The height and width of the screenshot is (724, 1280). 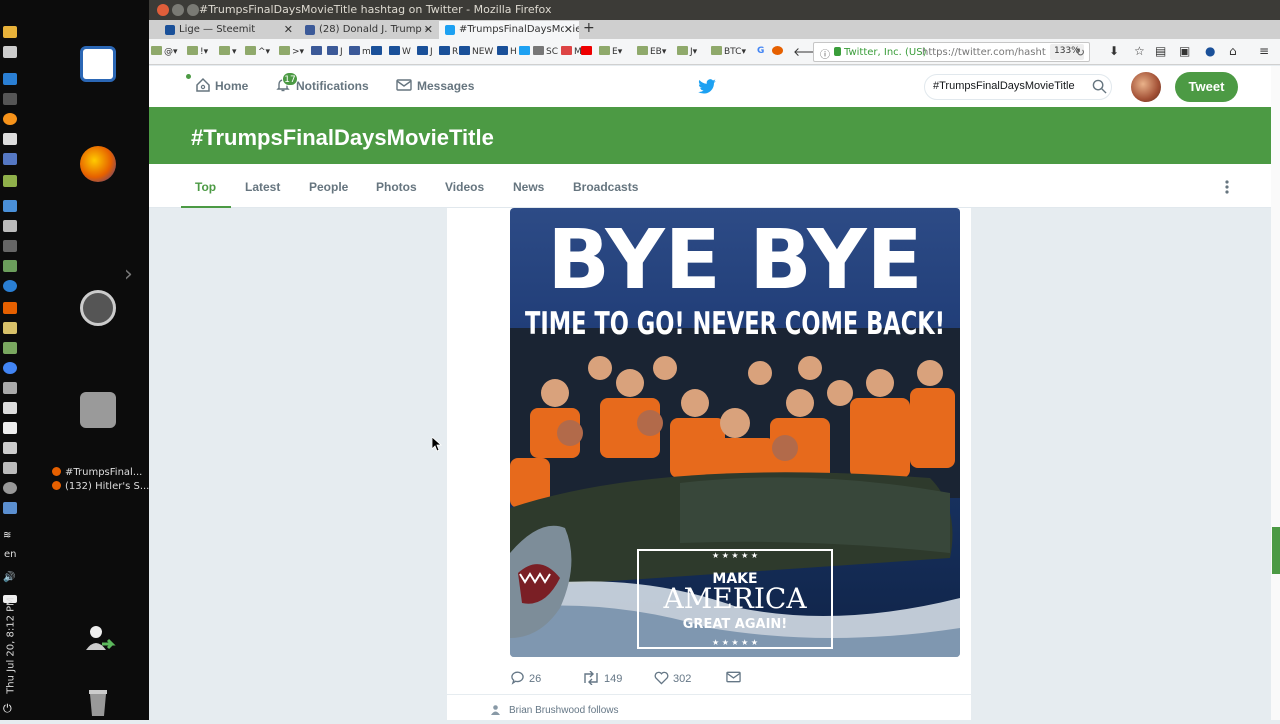 I want to click on nav-messages: Messages, so click(x=435, y=86).